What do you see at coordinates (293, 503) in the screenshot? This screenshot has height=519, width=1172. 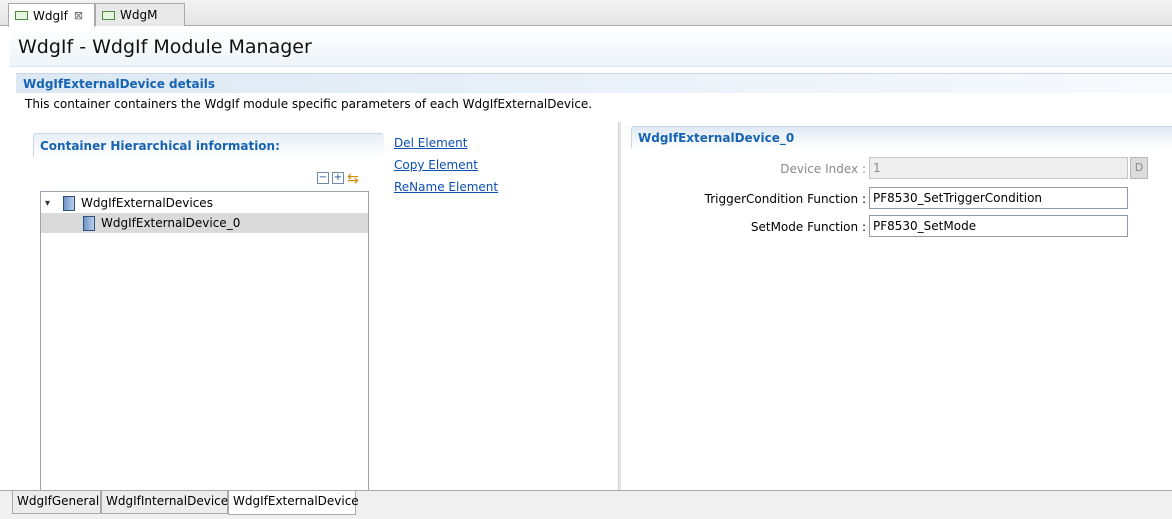 I see `tab-wdgif-external-device: WdgIfExternalDevice` at bounding box center [293, 503].